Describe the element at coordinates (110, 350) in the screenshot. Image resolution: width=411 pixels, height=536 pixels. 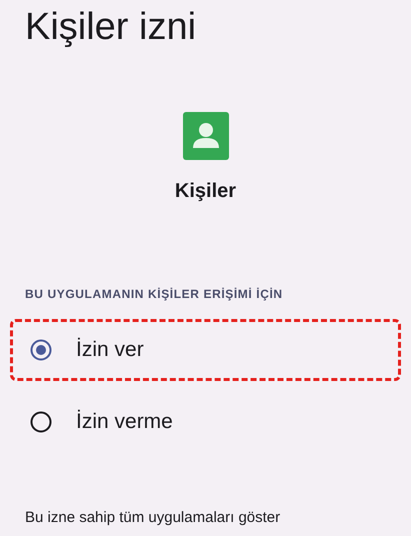
I see `option-label: İzin ver` at that location.